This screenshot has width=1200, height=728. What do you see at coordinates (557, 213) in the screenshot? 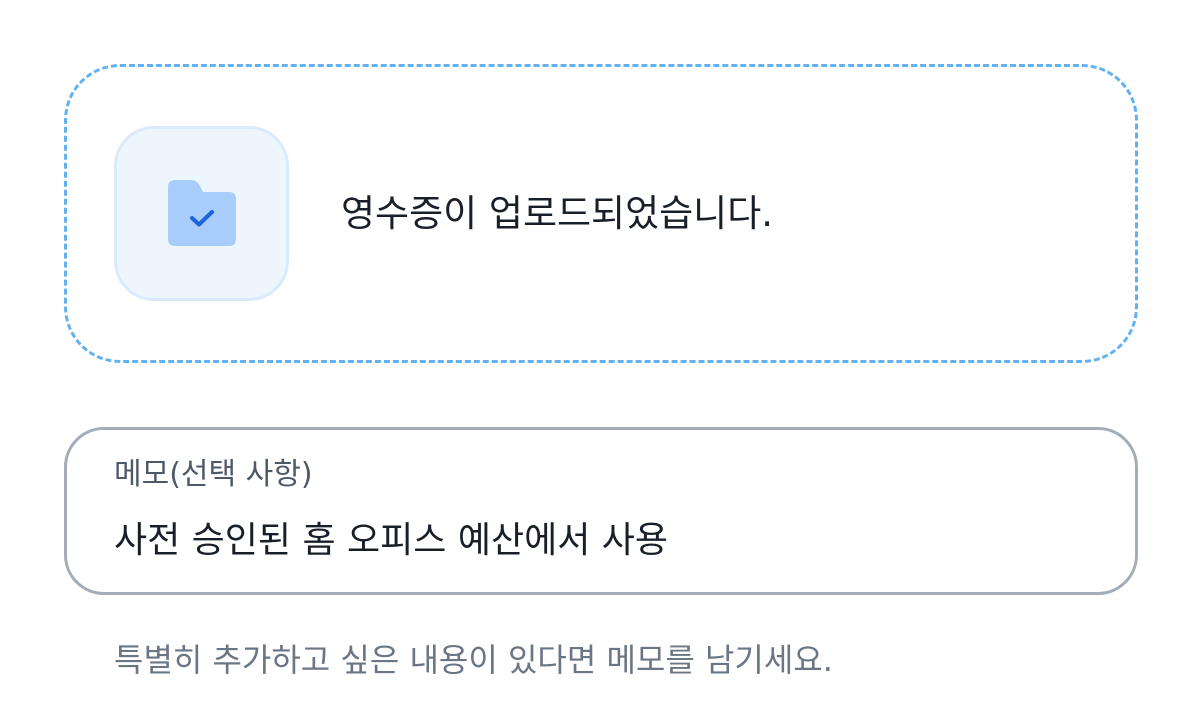
I see `upload-status-text: 영수증이 업로드되었습니다.` at bounding box center [557, 213].